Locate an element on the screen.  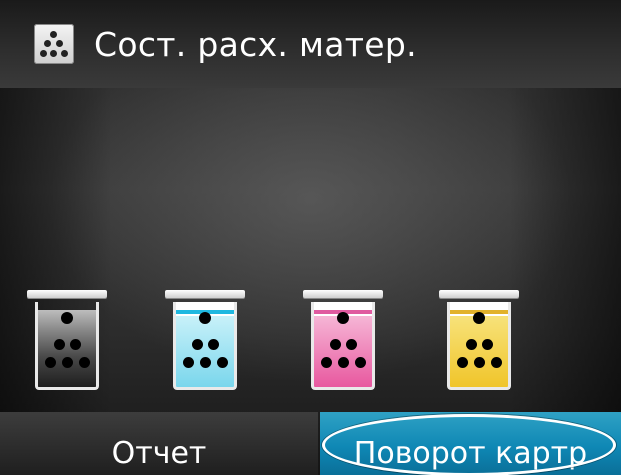
ink-level-yellow is located at coordinates (479, 351).